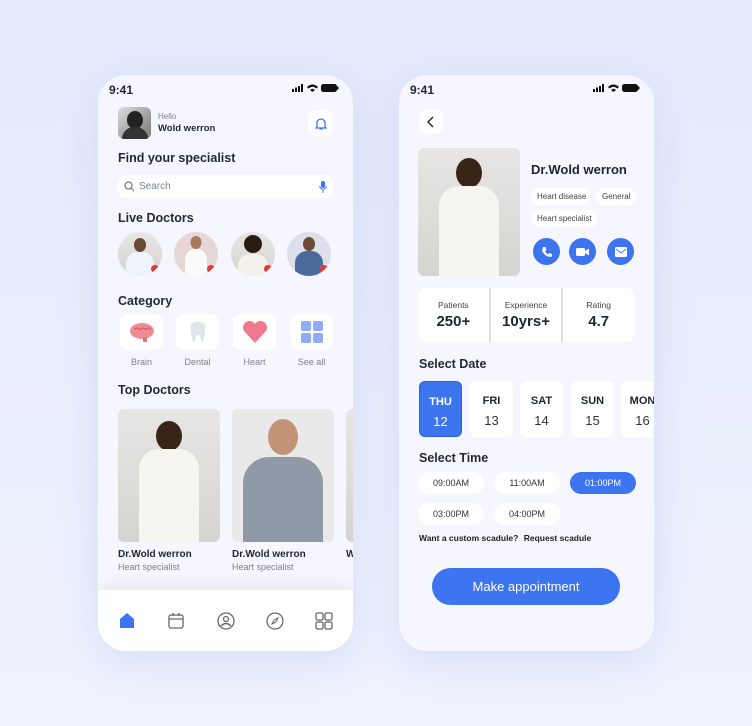  Describe the element at coordinates (491, 401) in the screenshot. I see `date-day: FRI` at that location.